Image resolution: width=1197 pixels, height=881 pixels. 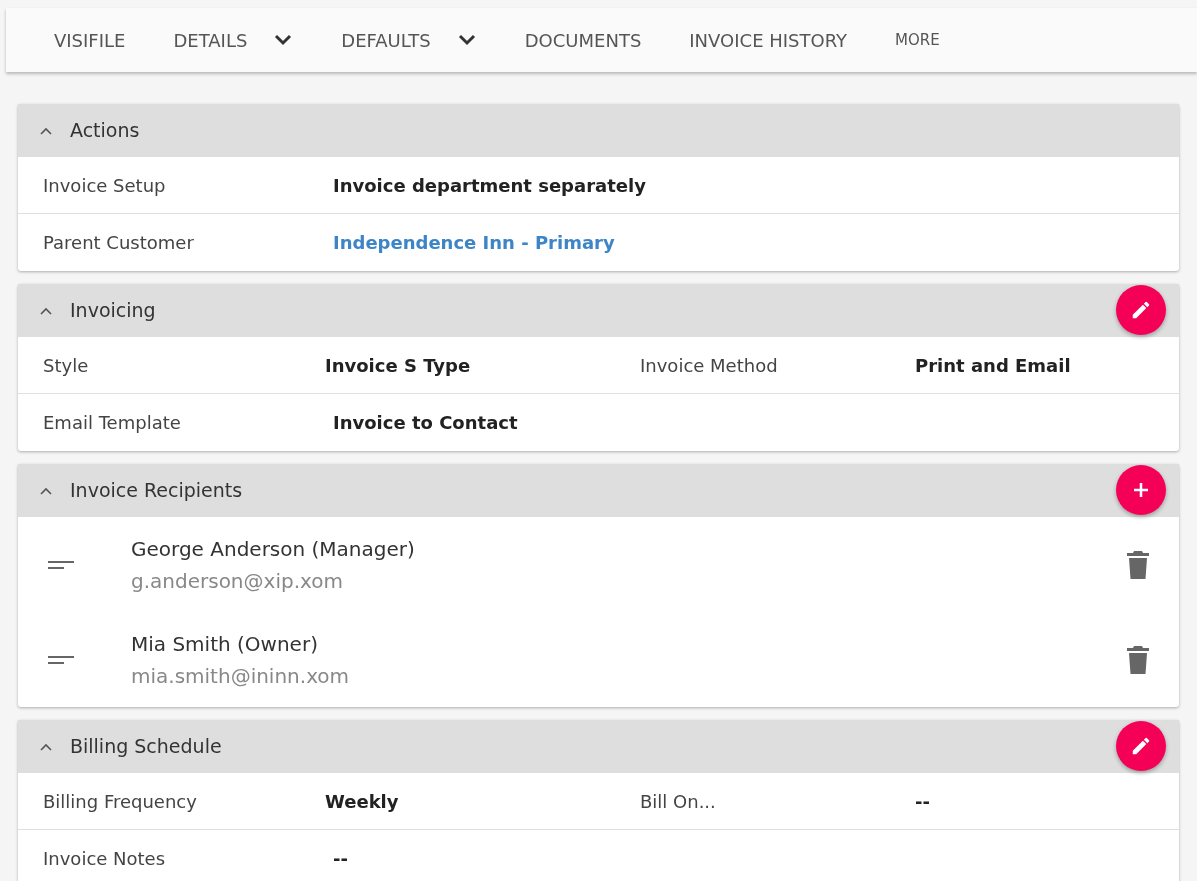 What do you see at coordinates (119, 243) in the screenshot?
I see `field-label: Parent Customer` at bounding box center [119, 243].